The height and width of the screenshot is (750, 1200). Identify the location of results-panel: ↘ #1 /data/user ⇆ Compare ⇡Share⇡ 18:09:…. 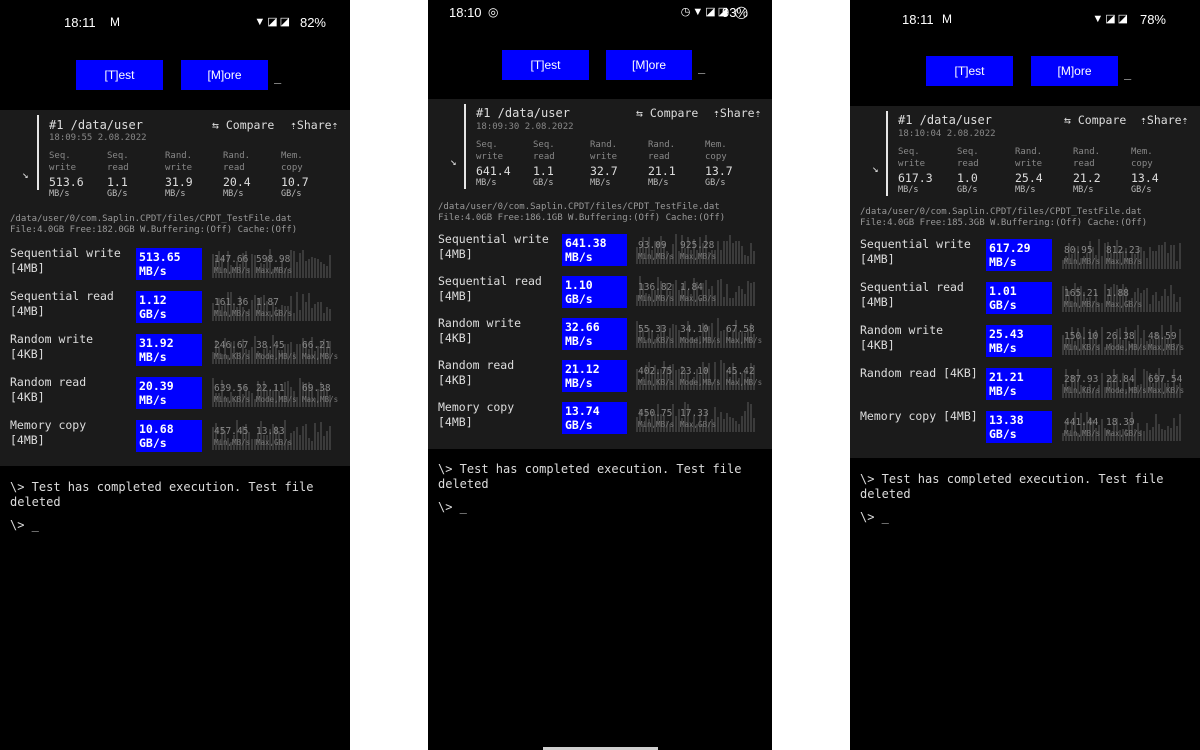
(600, 274).